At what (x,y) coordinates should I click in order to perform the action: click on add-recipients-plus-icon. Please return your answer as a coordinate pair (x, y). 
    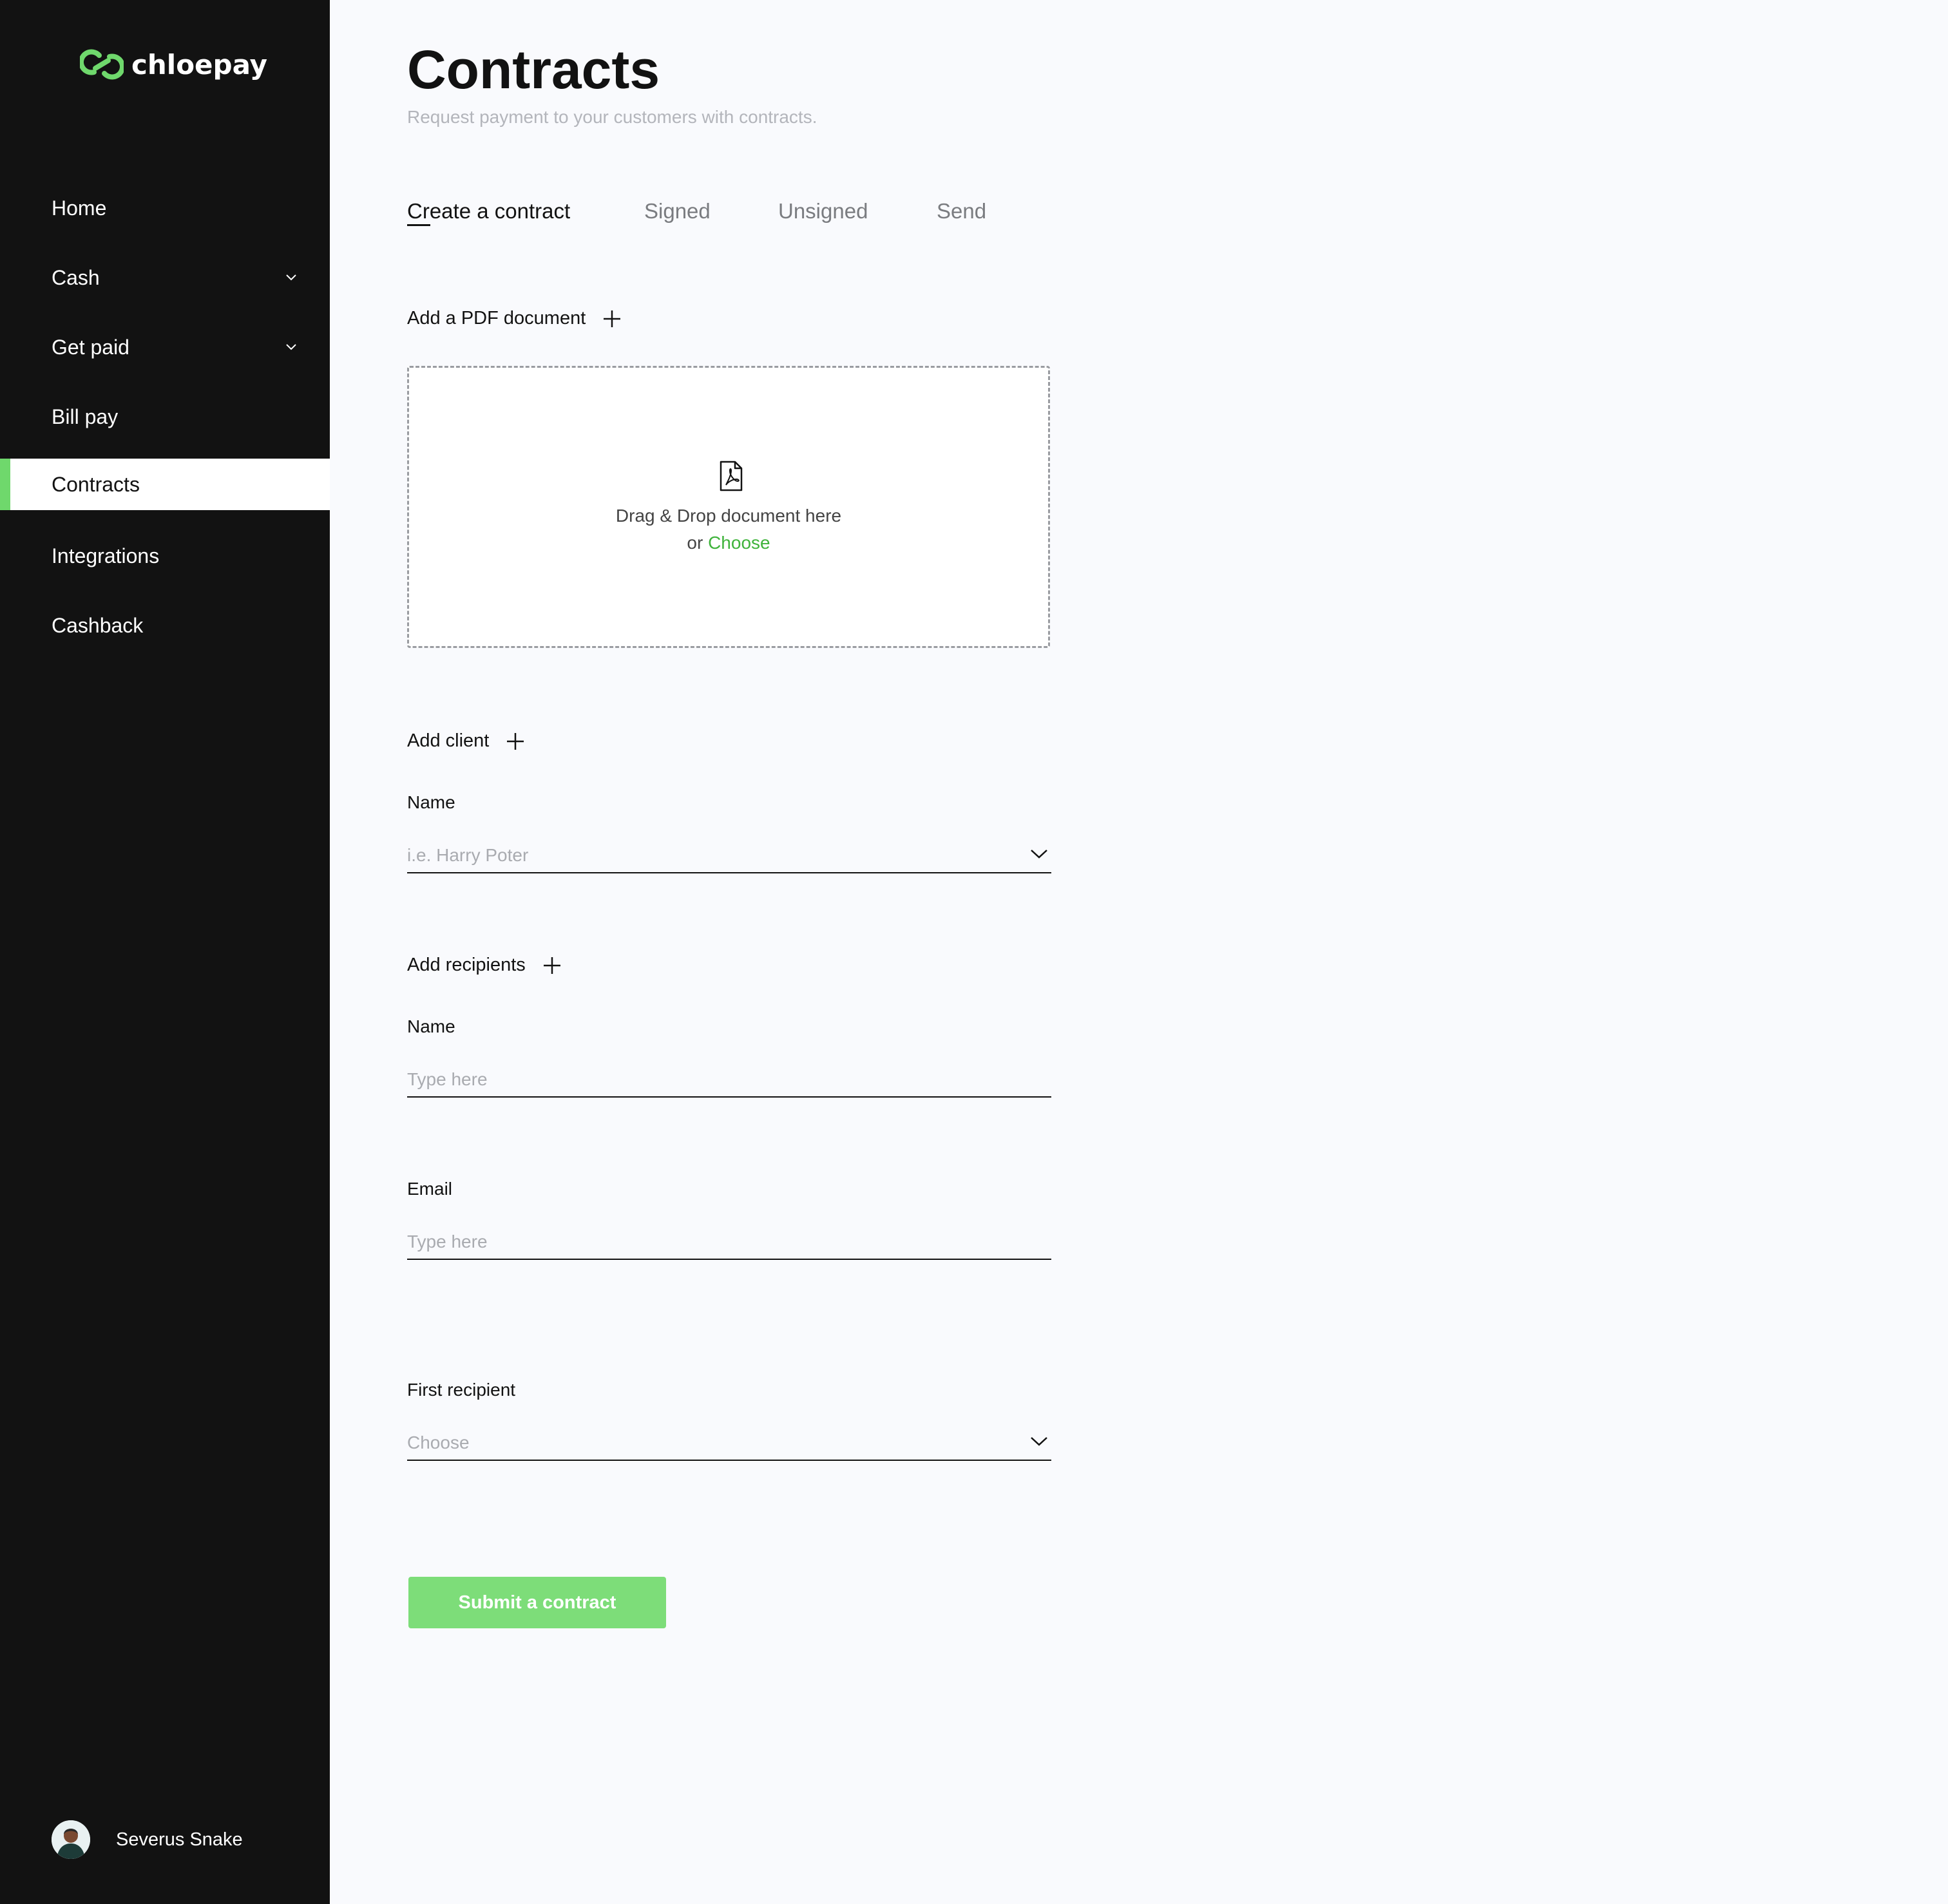
    Looking at the image, I should click on (552, 965).